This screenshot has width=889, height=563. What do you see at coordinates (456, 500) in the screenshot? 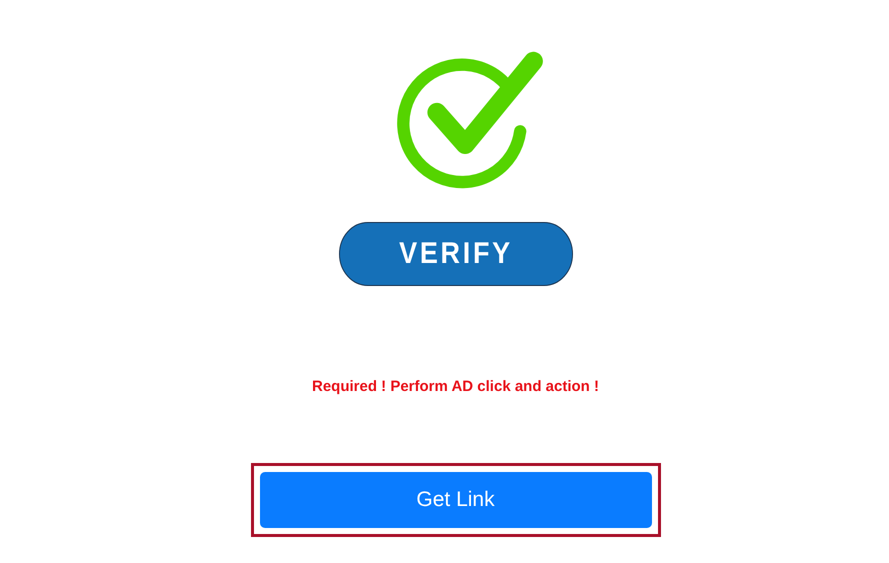
I see `get-link-button: Get Link` at bounding box center [456, 500].